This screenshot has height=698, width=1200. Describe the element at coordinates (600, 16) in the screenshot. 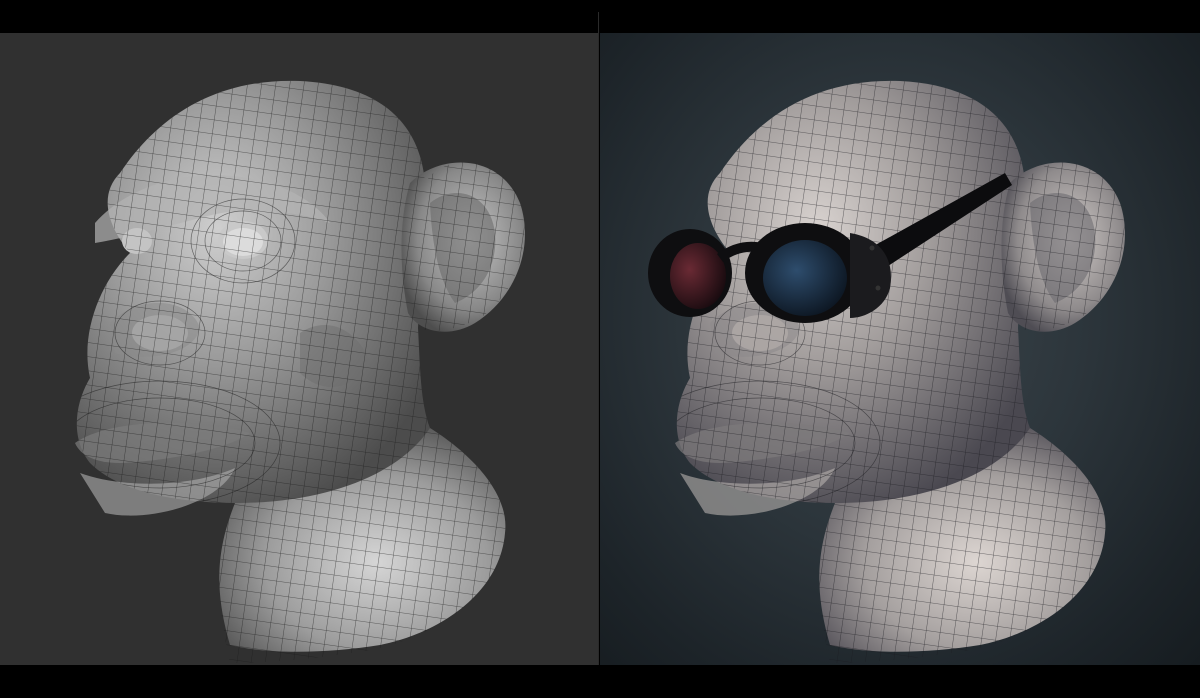

I see `top-letterbox` at that location.